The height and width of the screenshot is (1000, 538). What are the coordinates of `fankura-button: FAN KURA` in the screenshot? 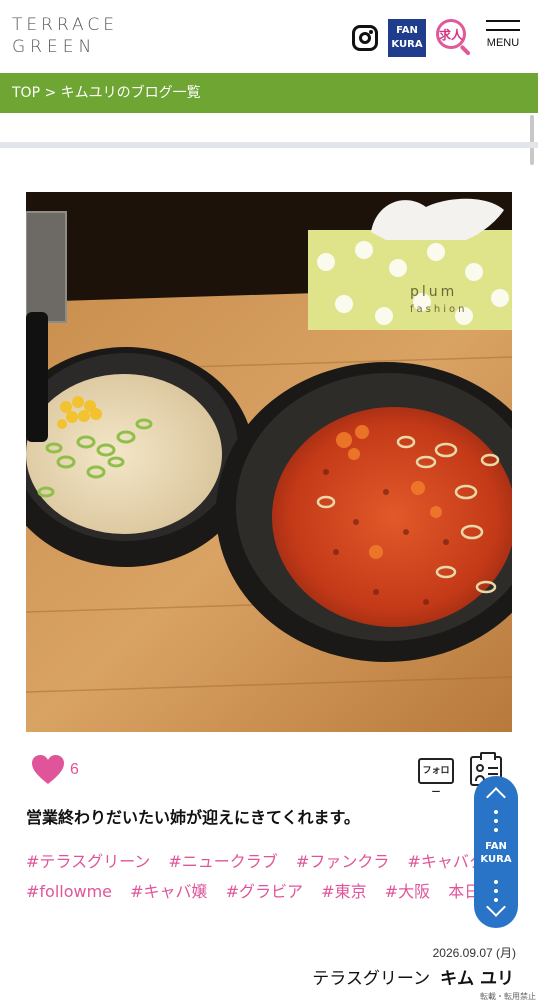 It's located at (407, 38).